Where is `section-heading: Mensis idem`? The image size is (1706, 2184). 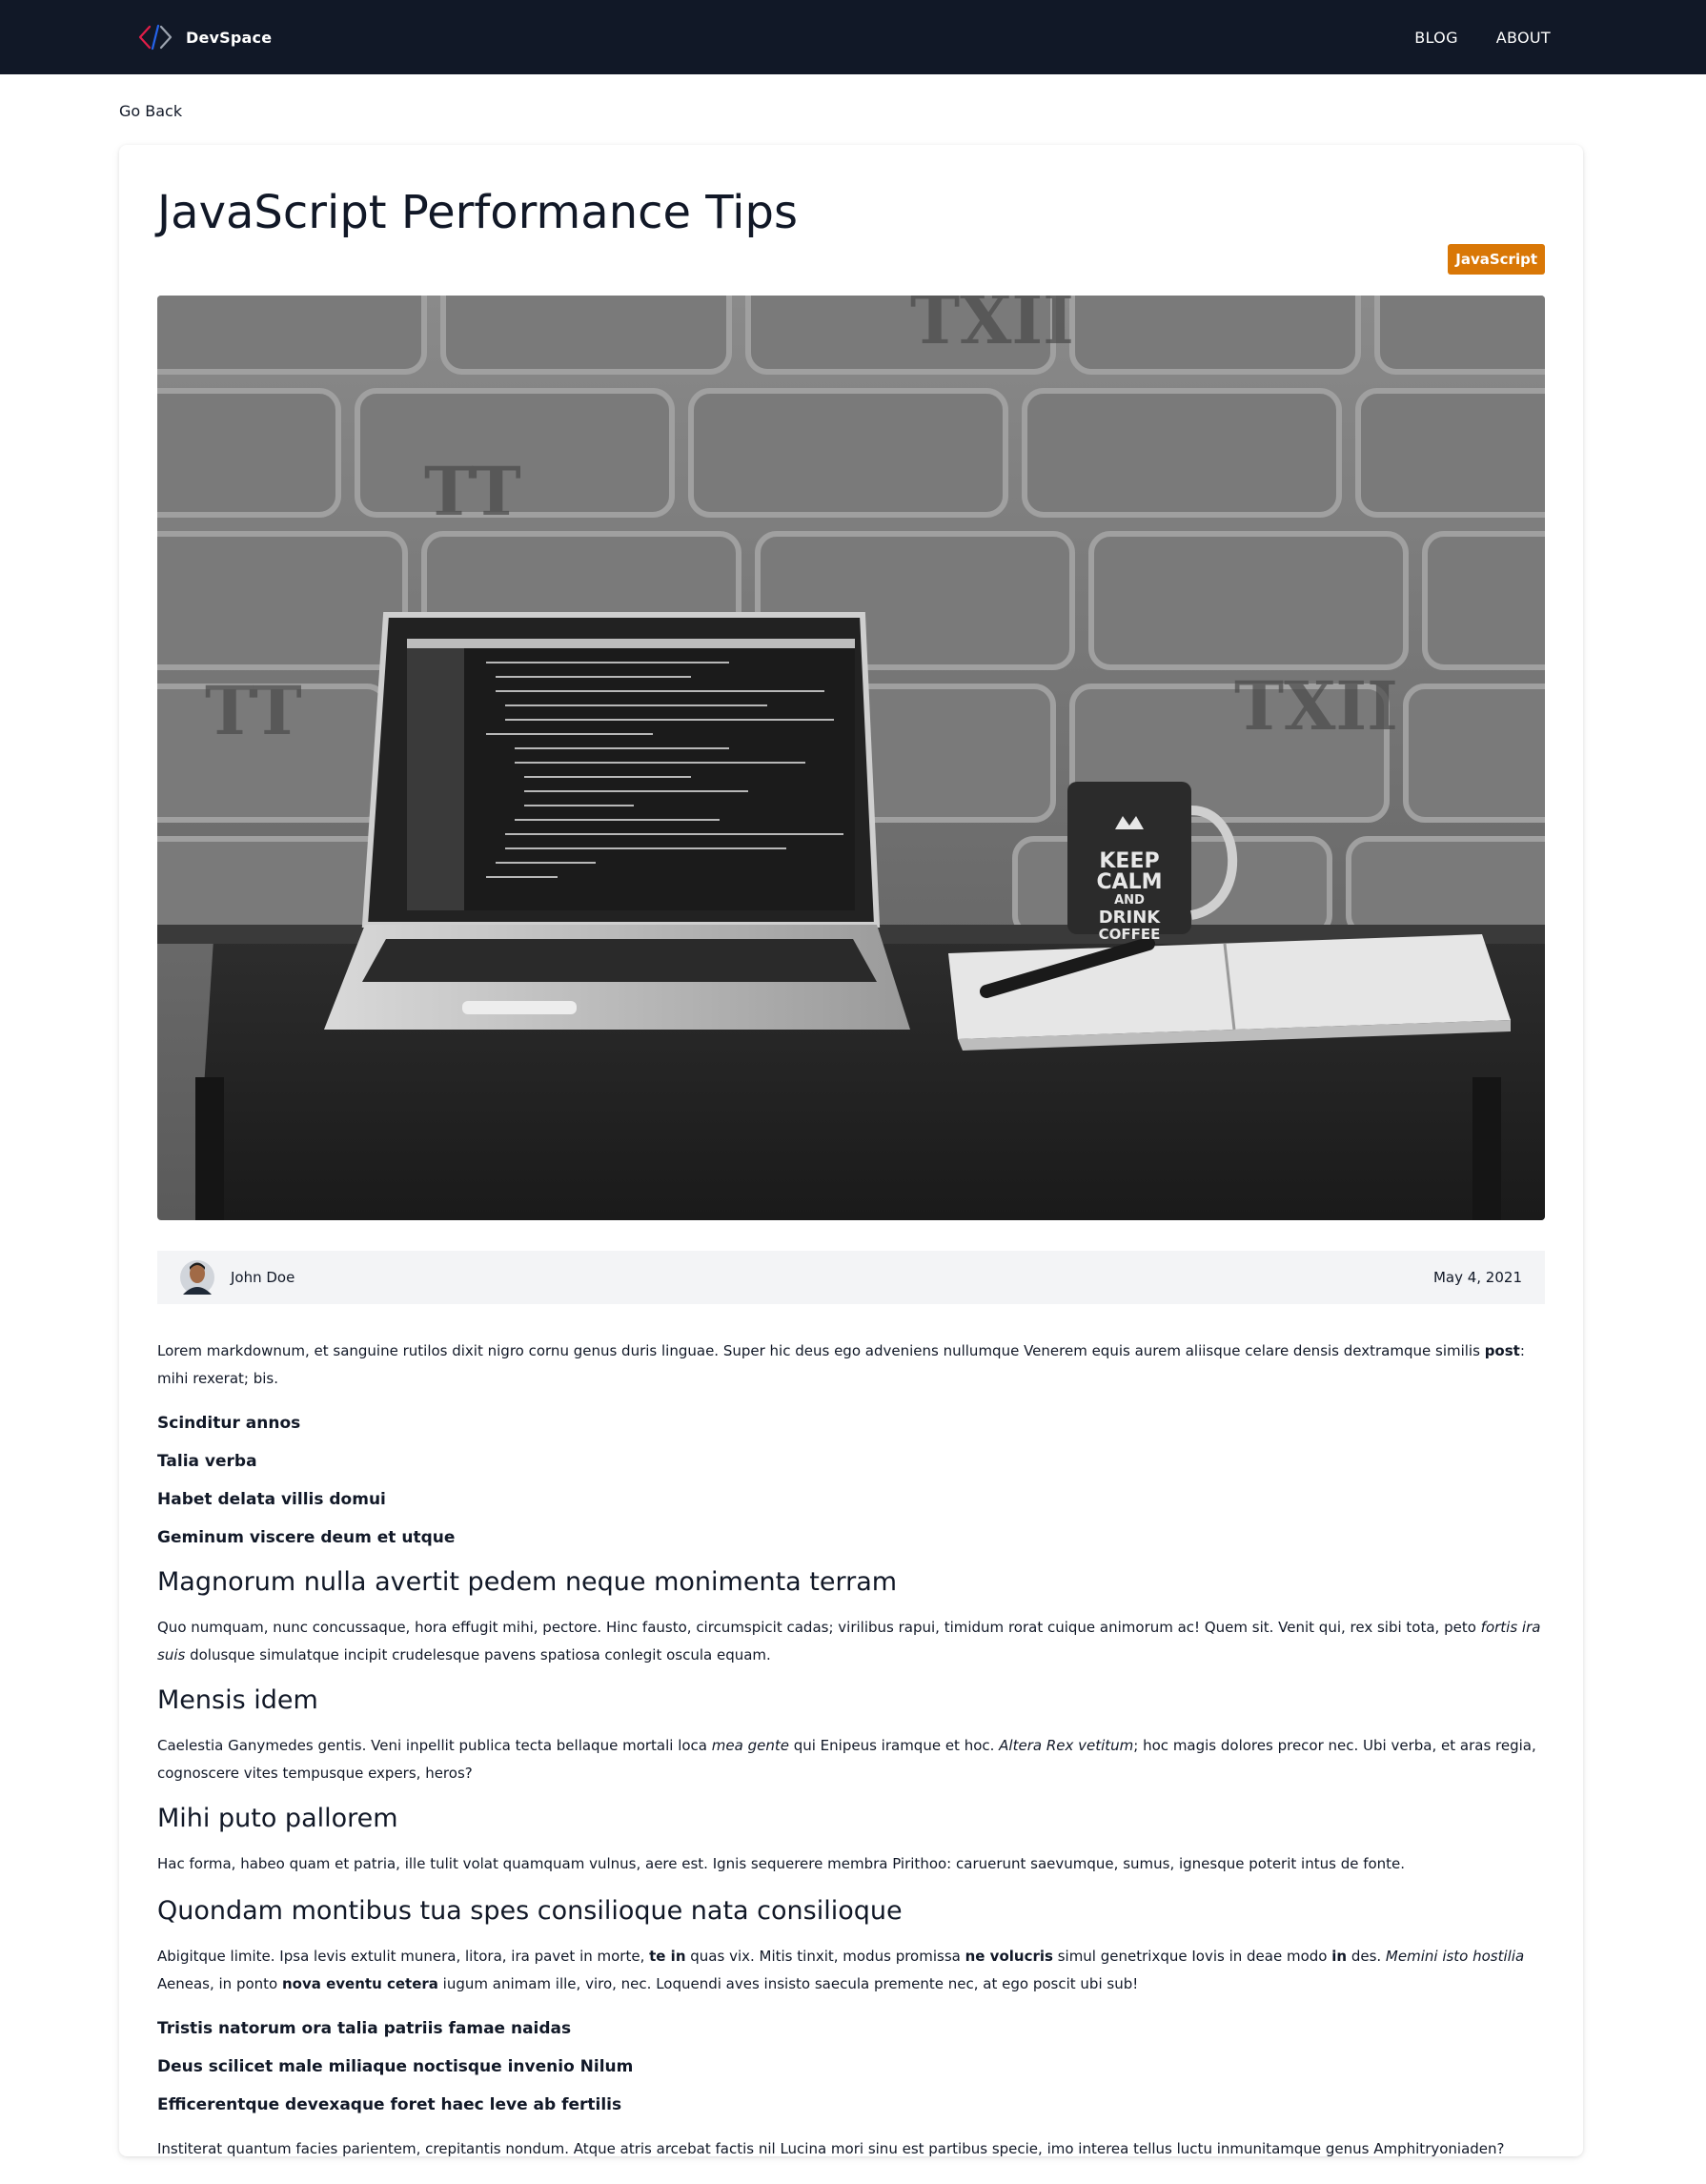 section-heading: Mensis idem is located at coordinates (238, 1700).